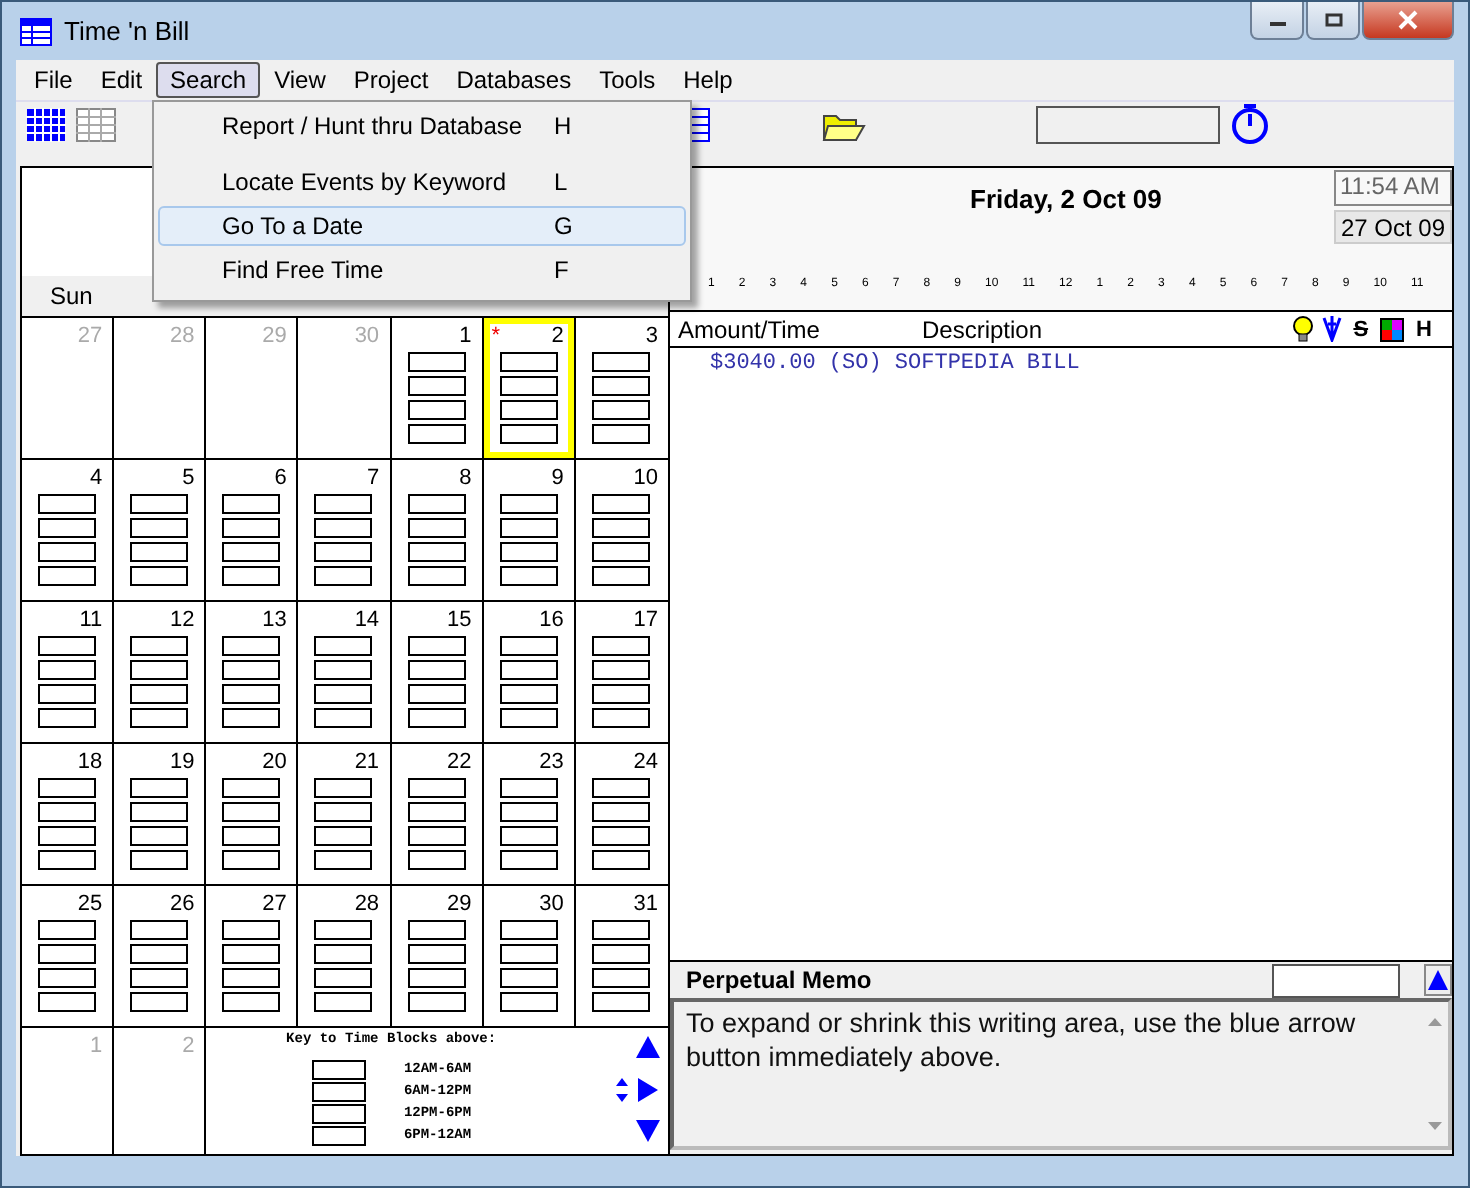  I want to click on menu-item: Report / Hunt thru Database H, so click(422, 126).